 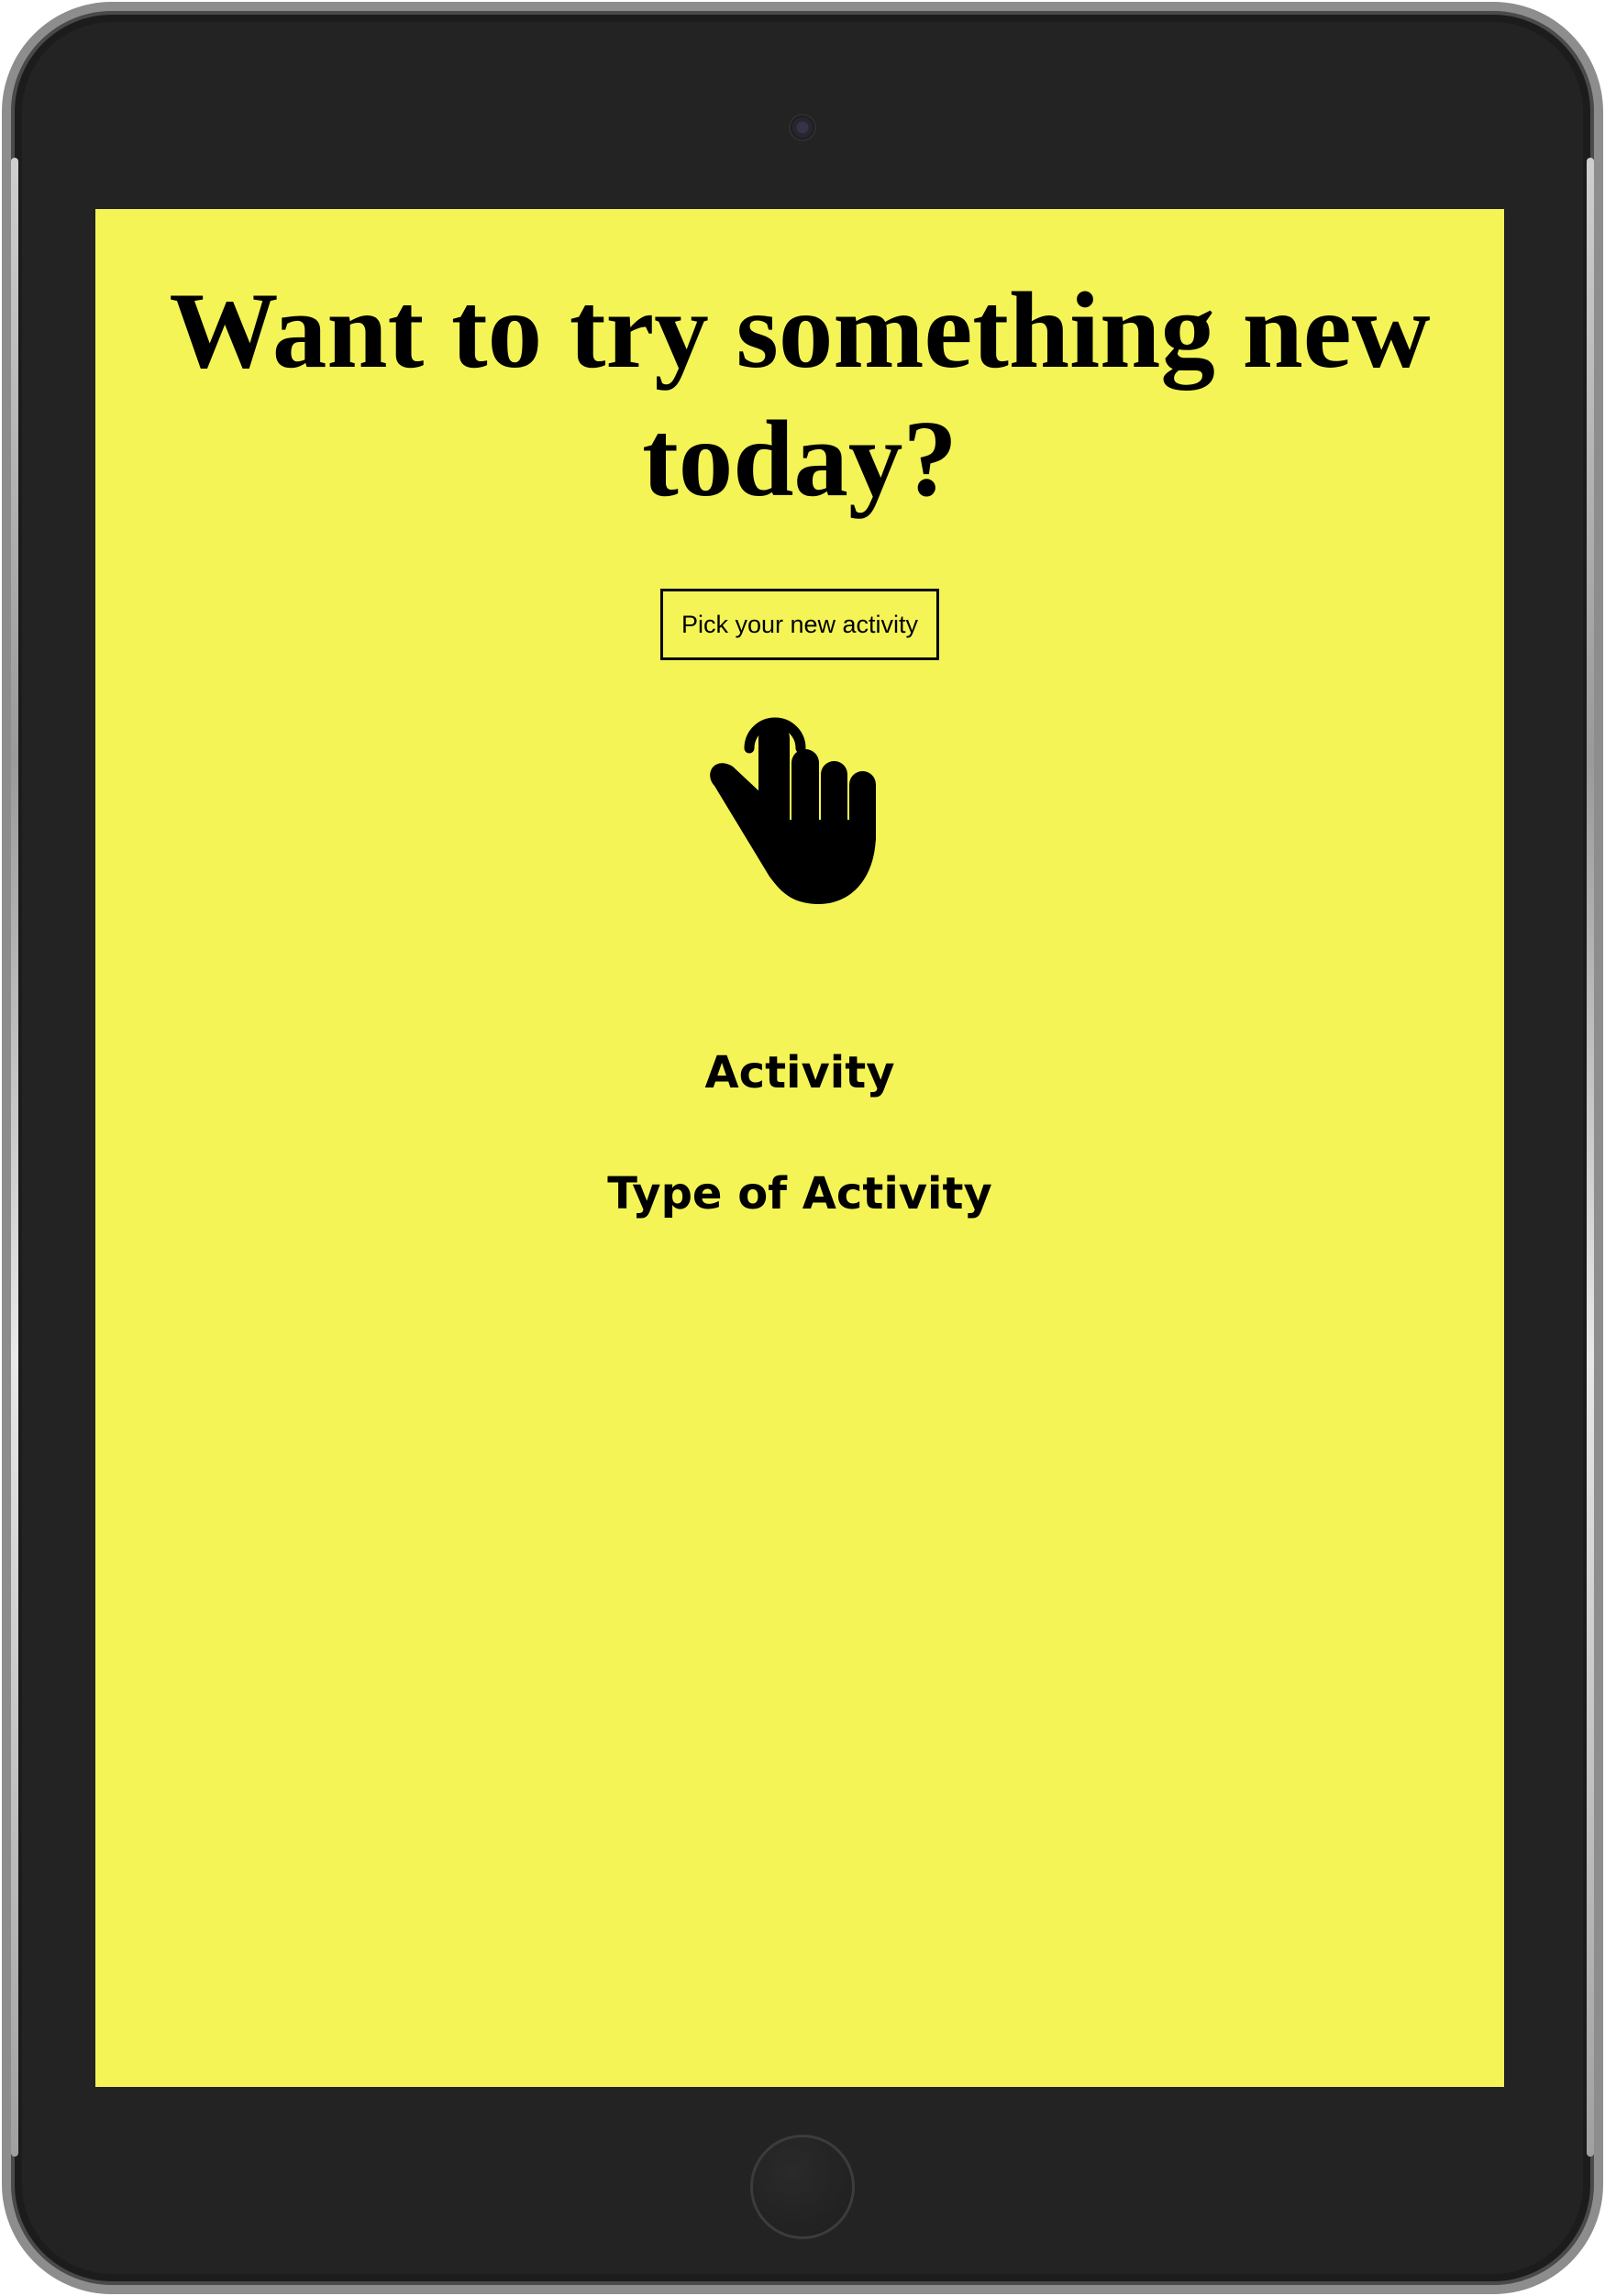 I want to click on page-title: Want to try something new today?, so click(x=800, y=394).